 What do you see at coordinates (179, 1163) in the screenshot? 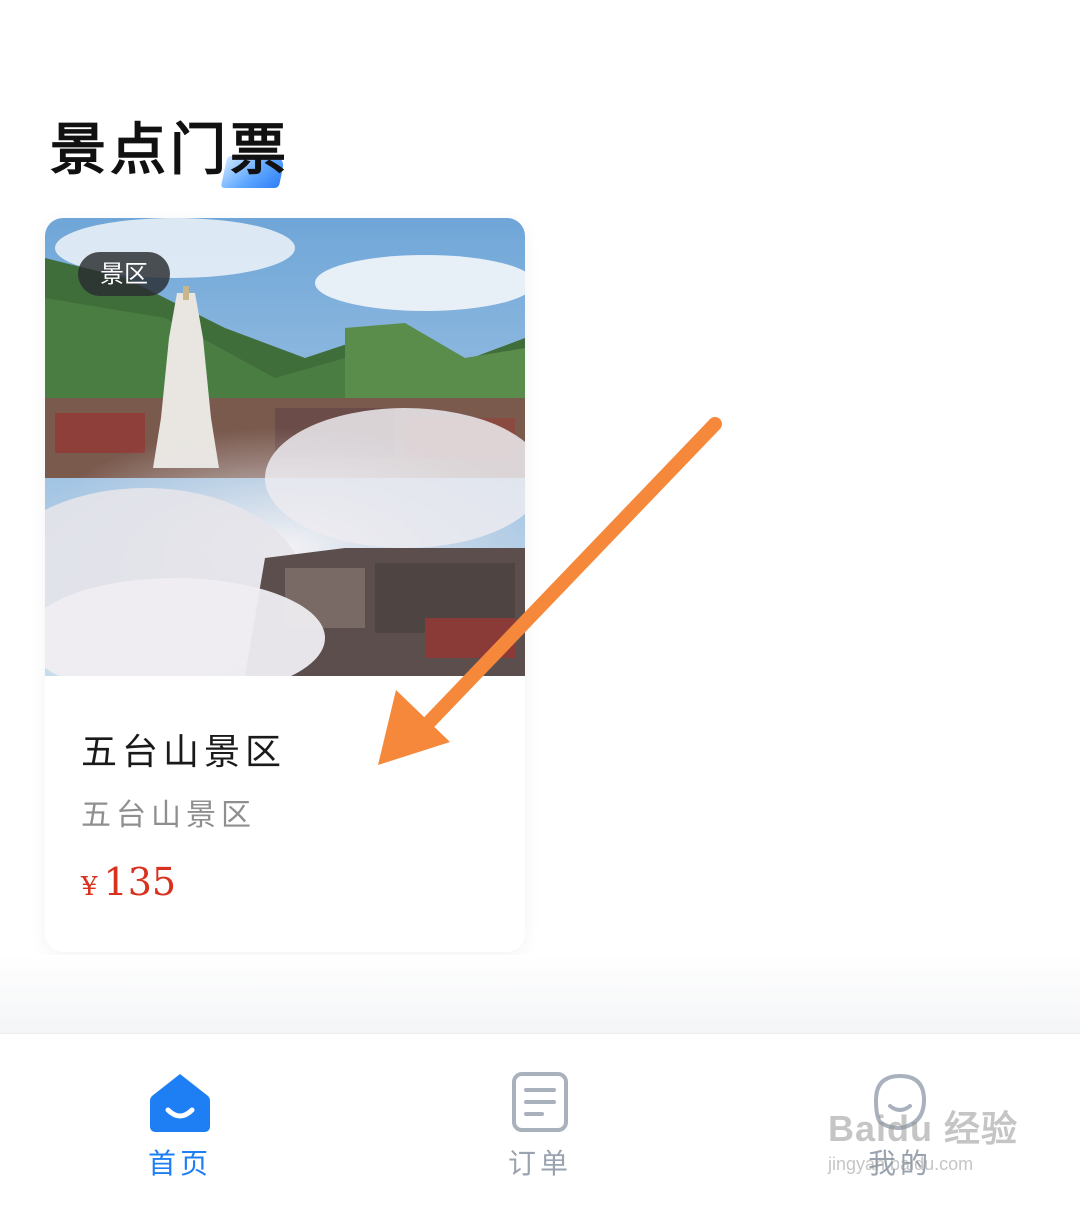
I see `tab-home-label: 首页` at bounding box center [179, 1163].